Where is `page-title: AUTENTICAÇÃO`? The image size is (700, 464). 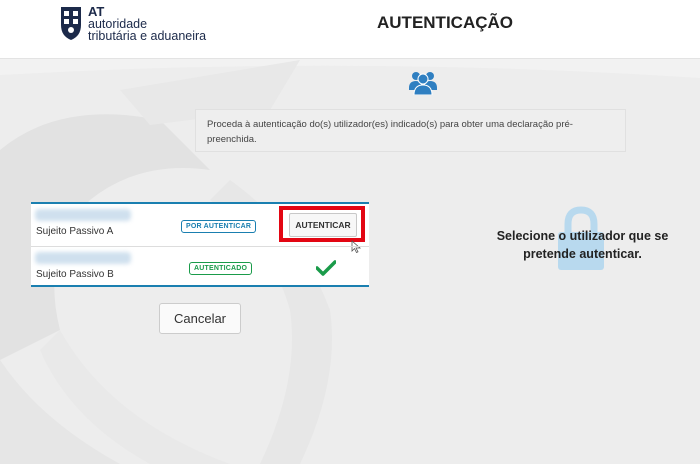
page-title: AUTENTICAÇÃO is located at coordinates (445, 22).